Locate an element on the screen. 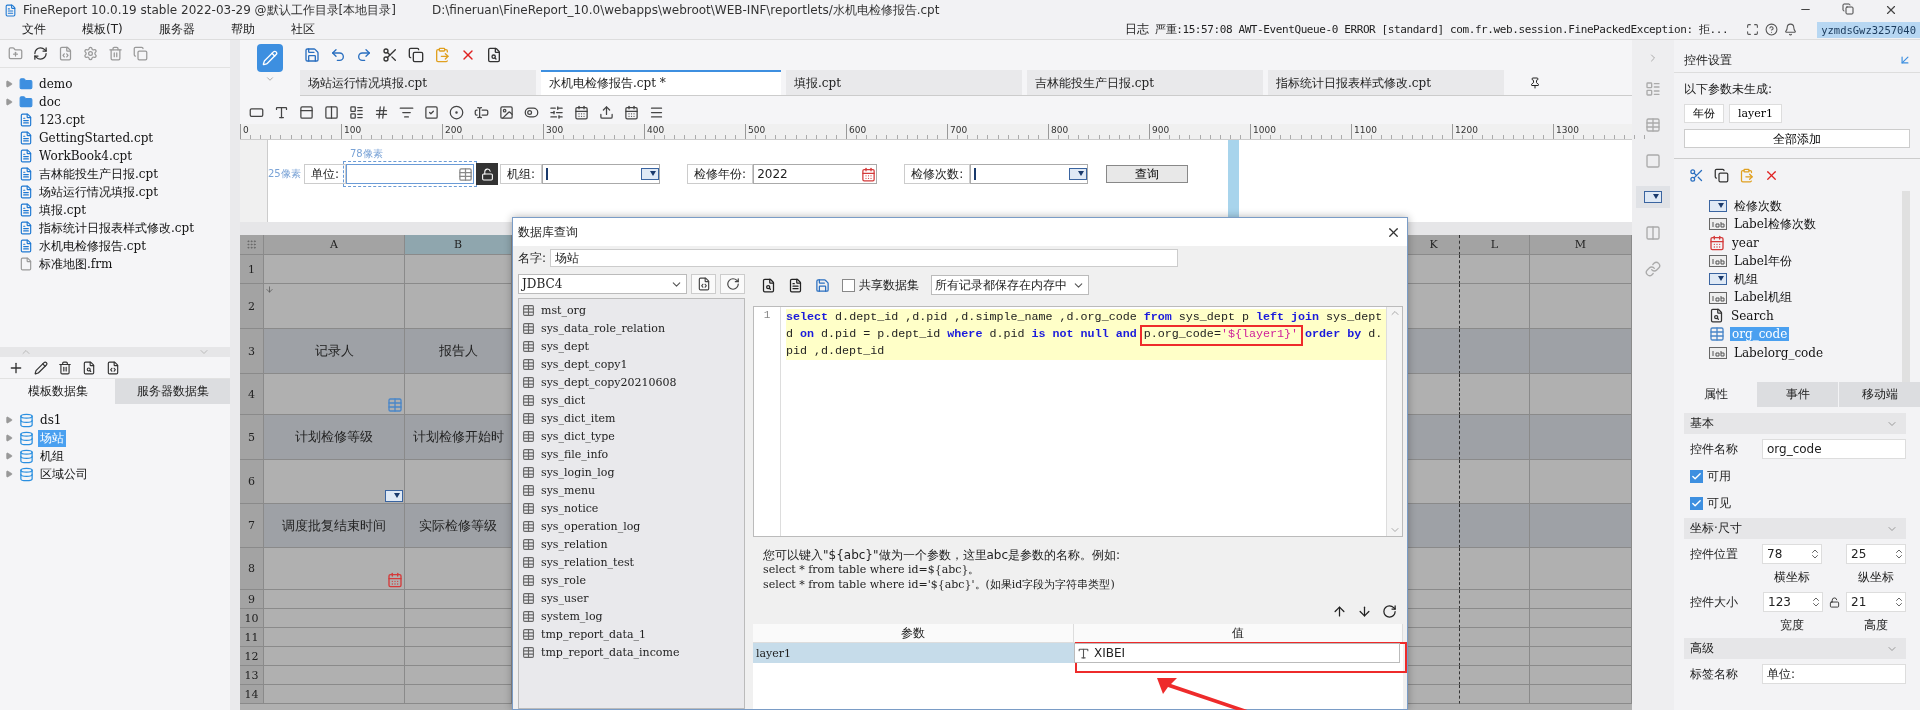 This screenshot has width=1920, height=710. columns-icon is located at coordinates (1653, 233).